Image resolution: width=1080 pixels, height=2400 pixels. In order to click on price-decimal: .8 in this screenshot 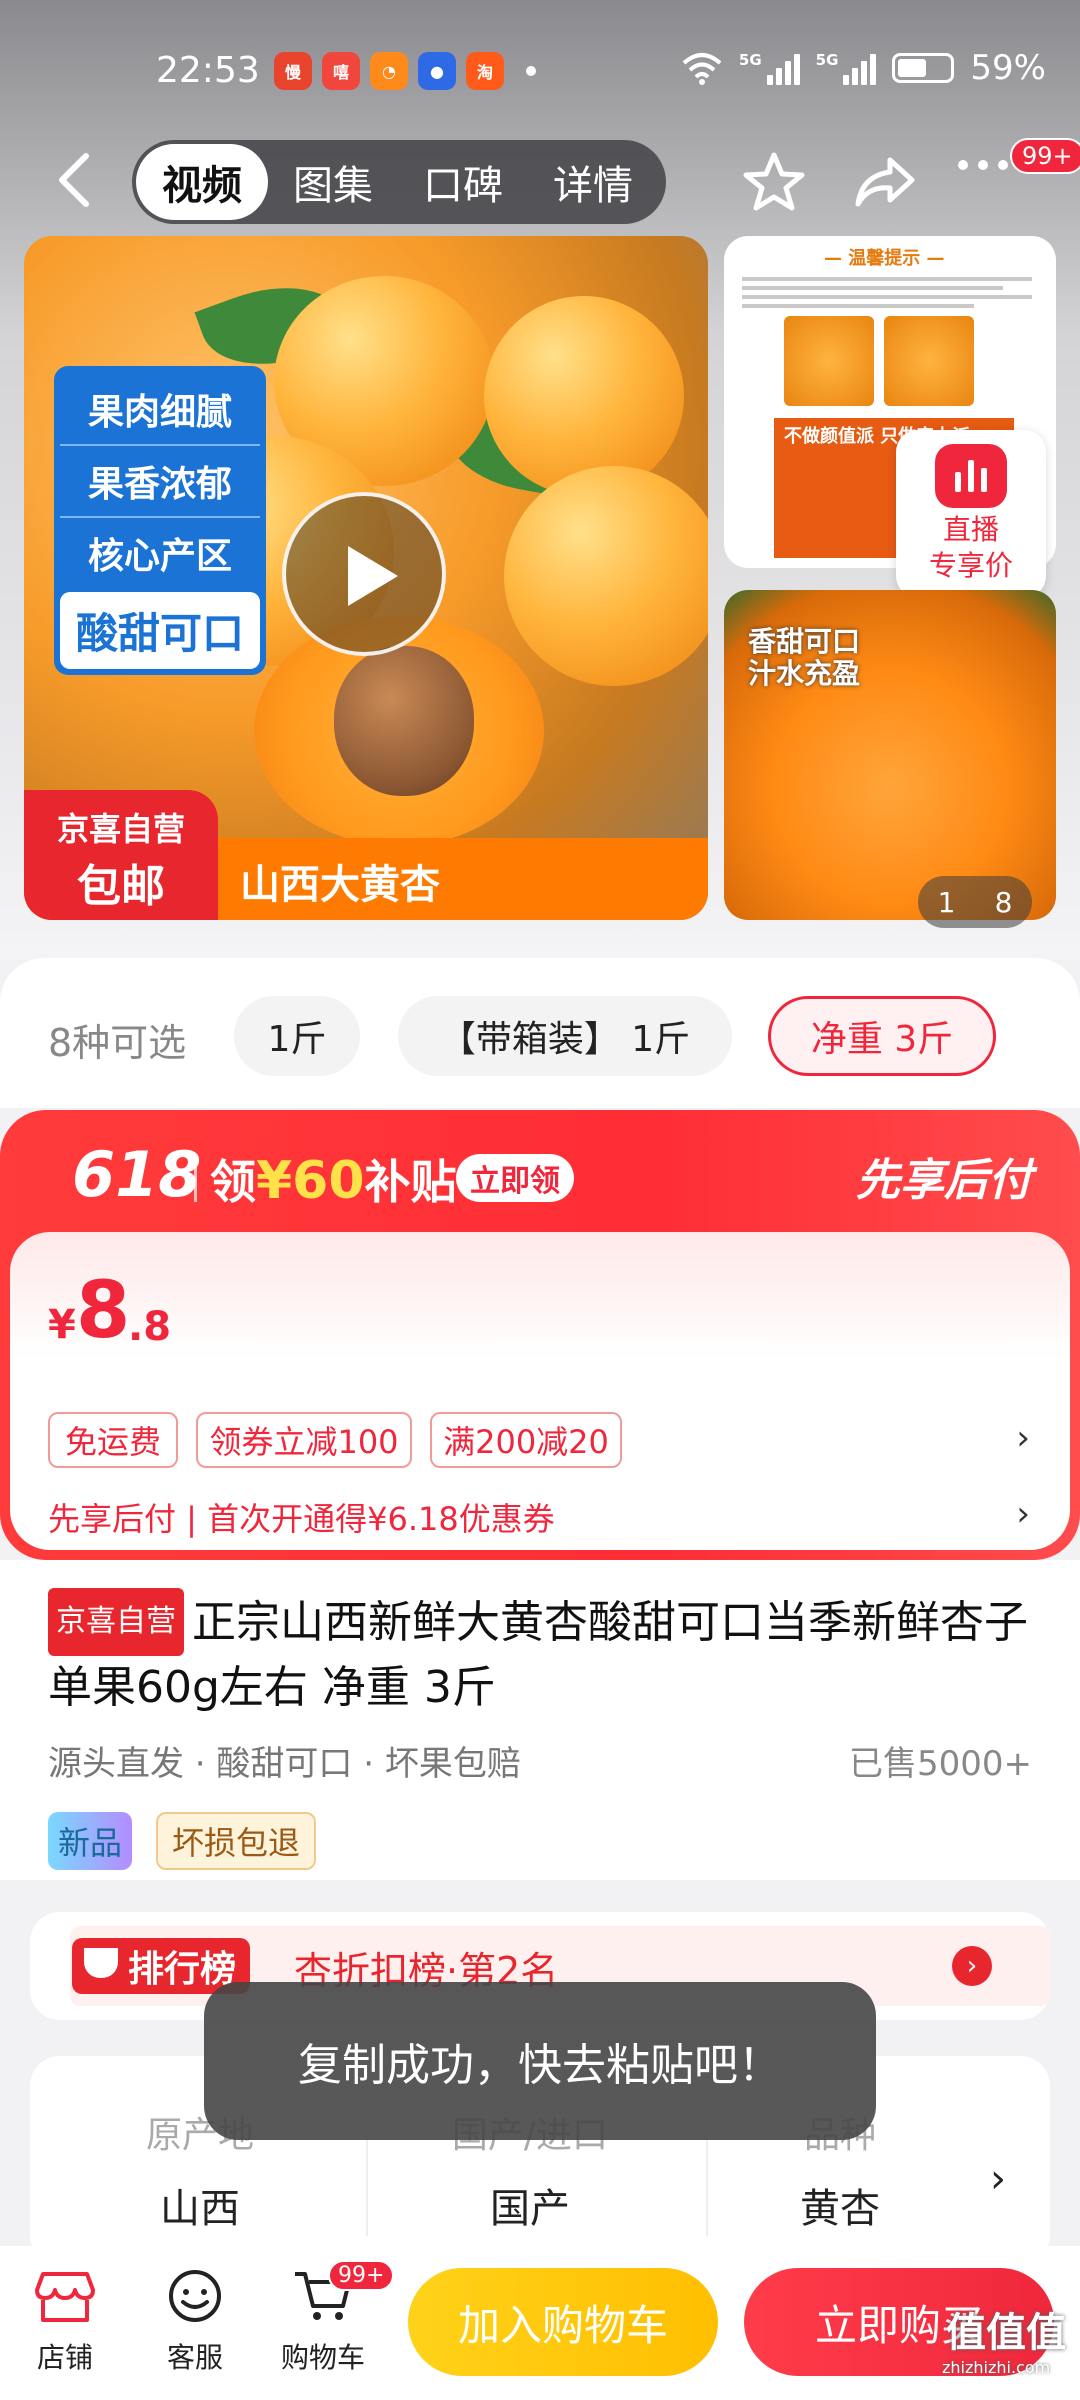, I will do `click(150, 1327)`.